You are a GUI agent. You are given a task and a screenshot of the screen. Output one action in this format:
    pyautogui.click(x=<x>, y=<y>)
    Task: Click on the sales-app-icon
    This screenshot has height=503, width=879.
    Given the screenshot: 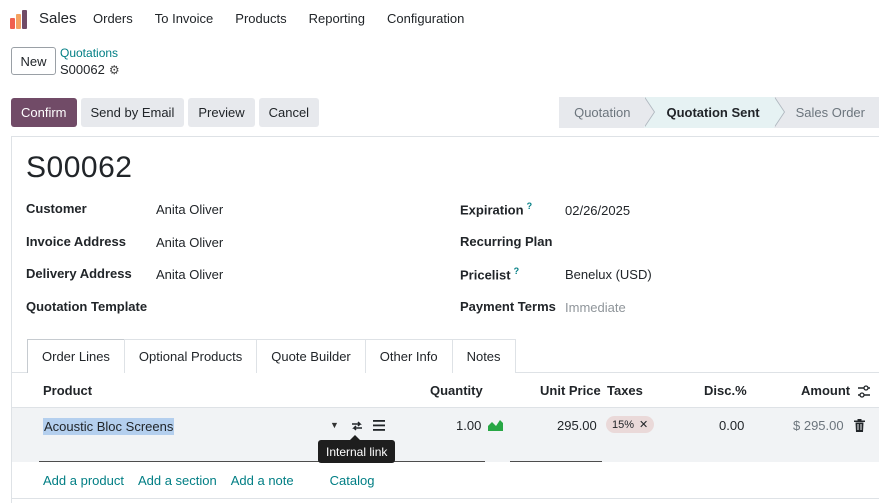 What is the action you would take?
    pyautogui.click(x=20, y=19)
    